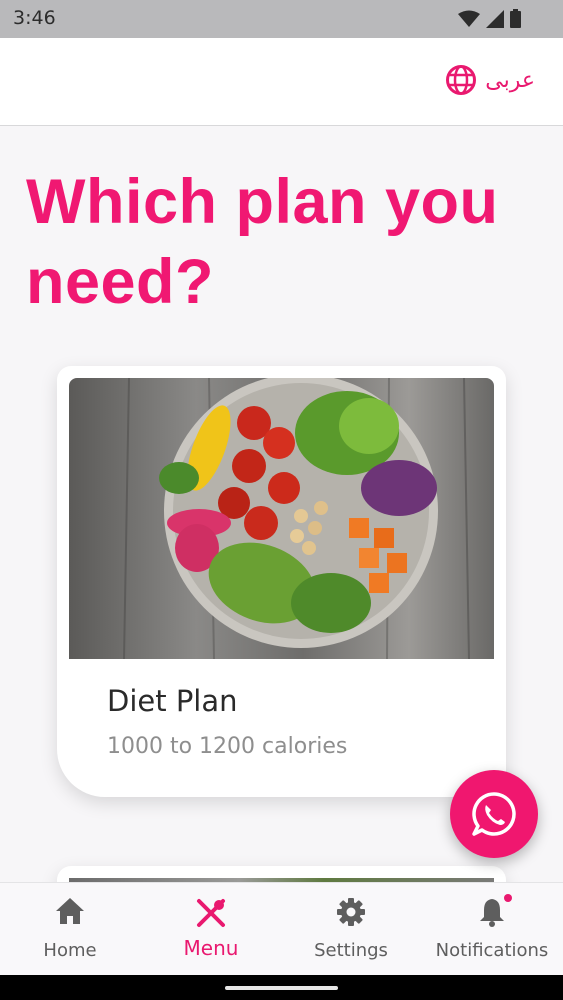 The width and height of the screenshot is (563, 1000). What do you see at coordinates (508, 898) in the screenshot?
I see `notification-badge` at bounding box center [508, 898].